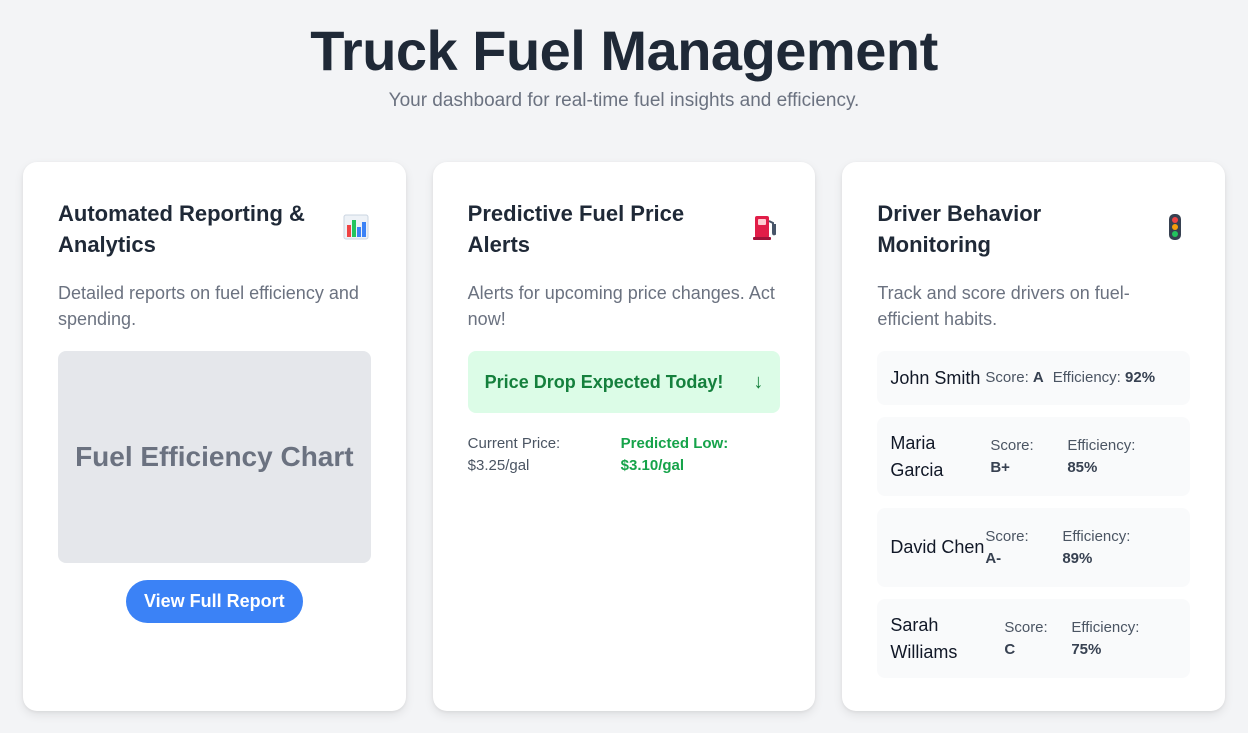 This screenshot has height=733, width=1248. I want to click on driver-monitoring-card-header: Driver Behavior Monitoring, so click(1033, 229).